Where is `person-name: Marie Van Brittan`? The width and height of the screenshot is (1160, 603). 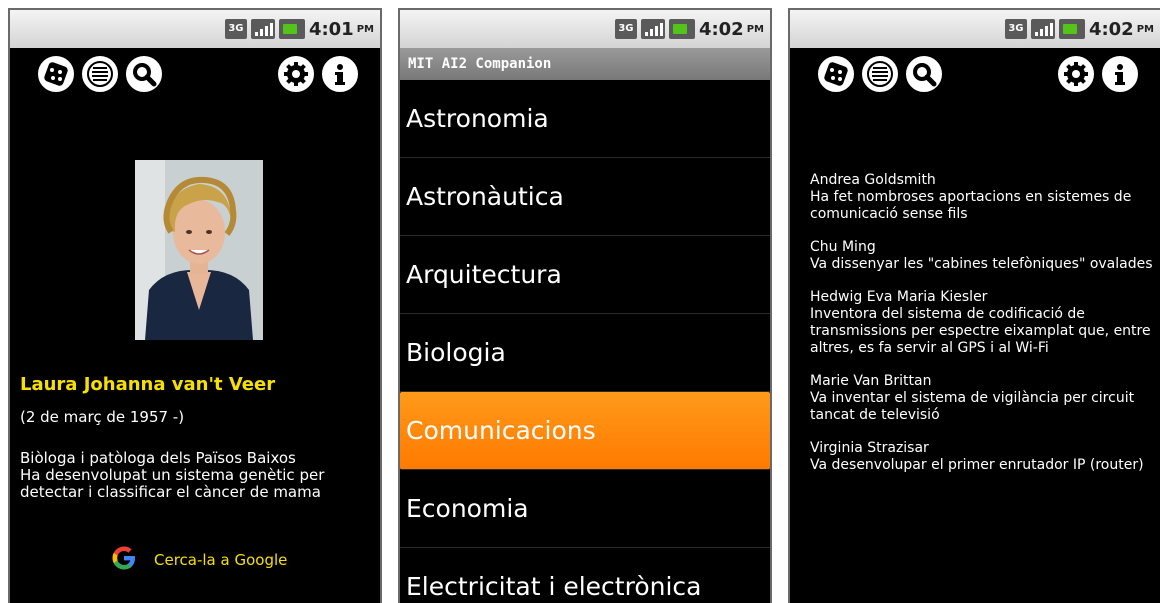 person-name: Marie Van Brittan is located at coordinates (871, 381).